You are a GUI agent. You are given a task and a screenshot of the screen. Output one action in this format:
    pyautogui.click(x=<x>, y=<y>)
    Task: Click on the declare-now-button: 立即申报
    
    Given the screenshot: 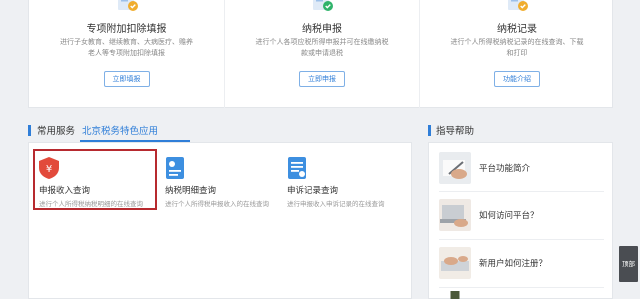 What is the action you would take?
    pyautogui.click(x=322, y=79)
    